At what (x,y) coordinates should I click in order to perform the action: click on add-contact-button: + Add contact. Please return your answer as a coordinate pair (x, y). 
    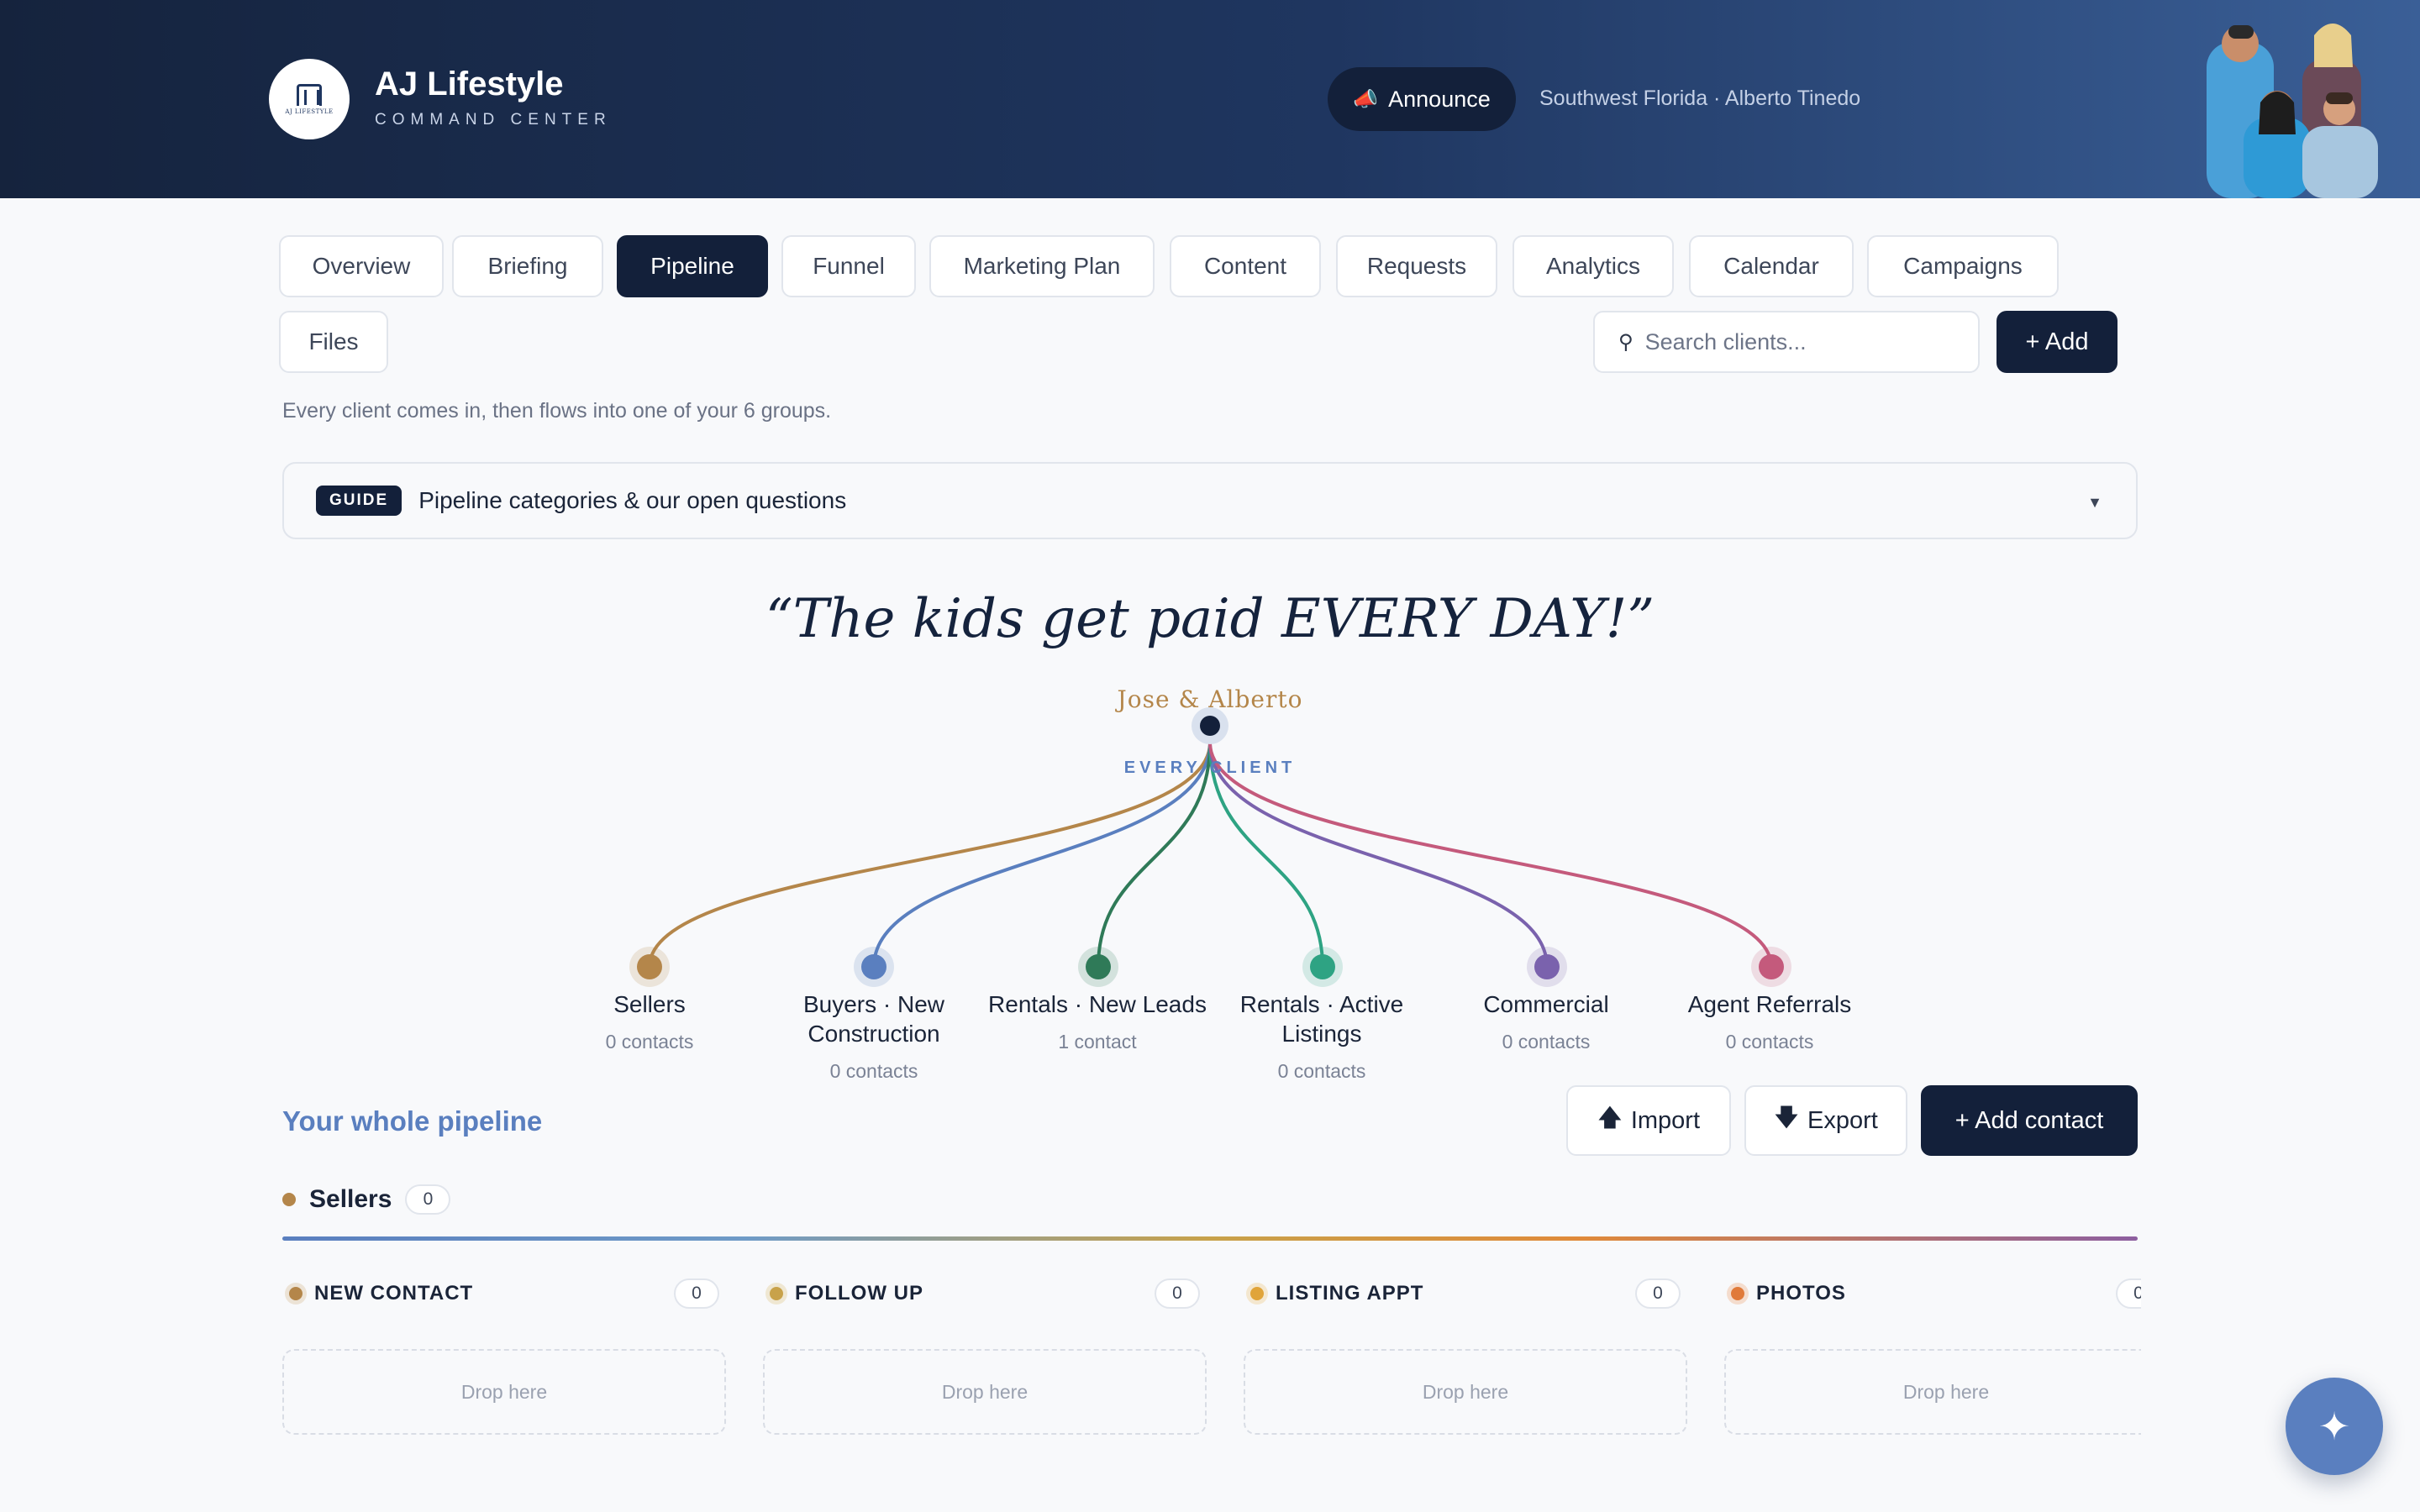
    Looking at the image, I should click on (2030, 1120).